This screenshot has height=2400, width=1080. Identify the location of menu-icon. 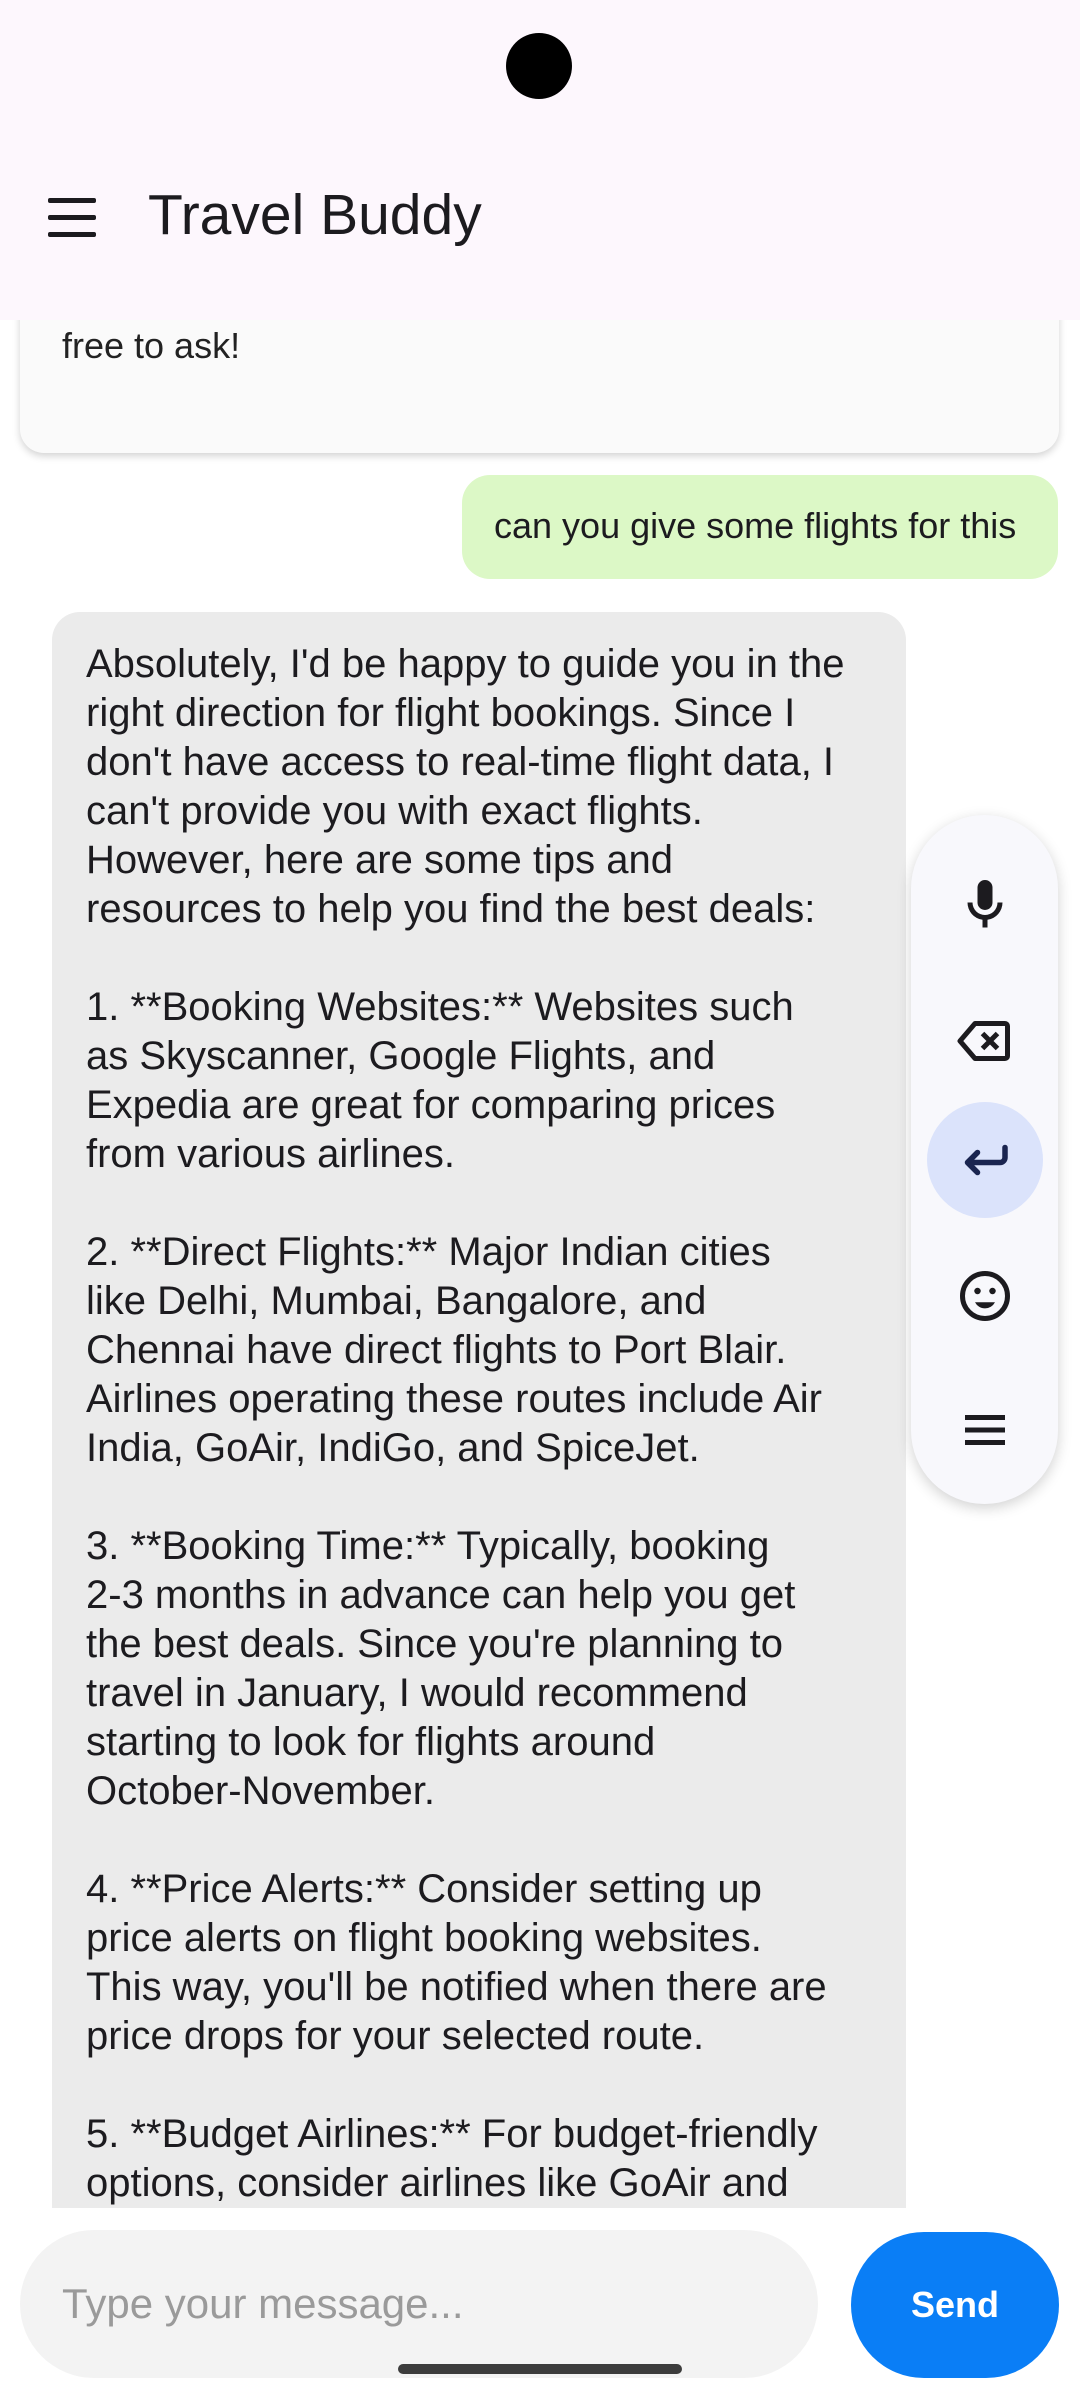
(985, 1430).